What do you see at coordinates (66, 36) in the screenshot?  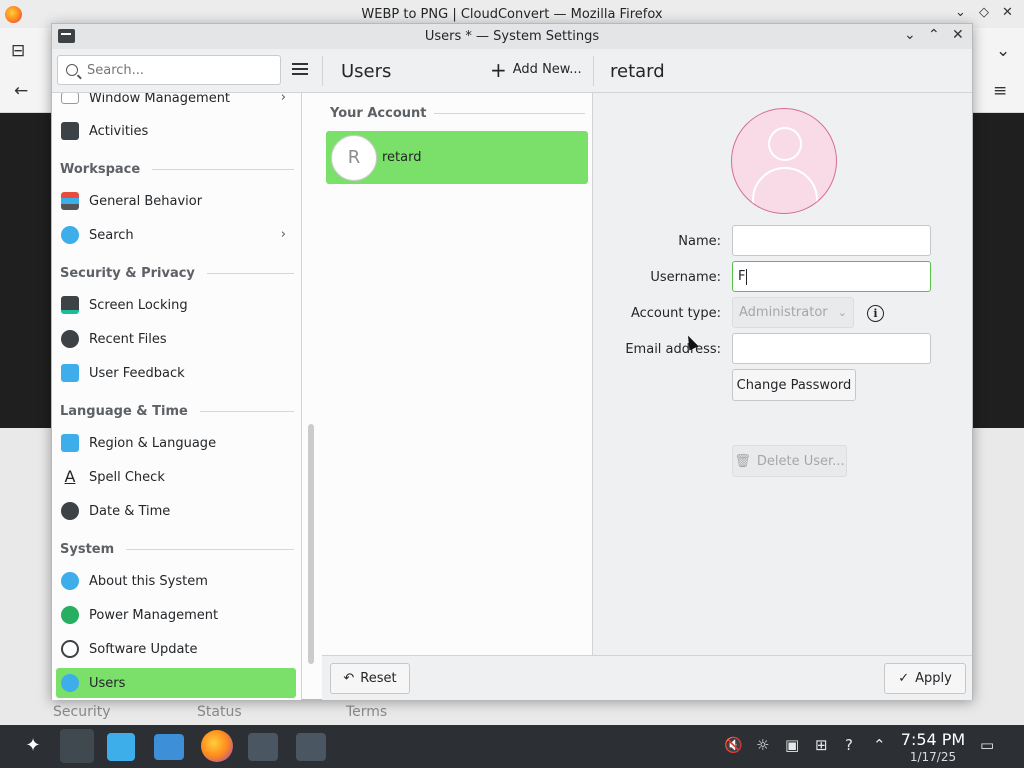 I see `system-settings-icon` at bounding box center [66, 36].